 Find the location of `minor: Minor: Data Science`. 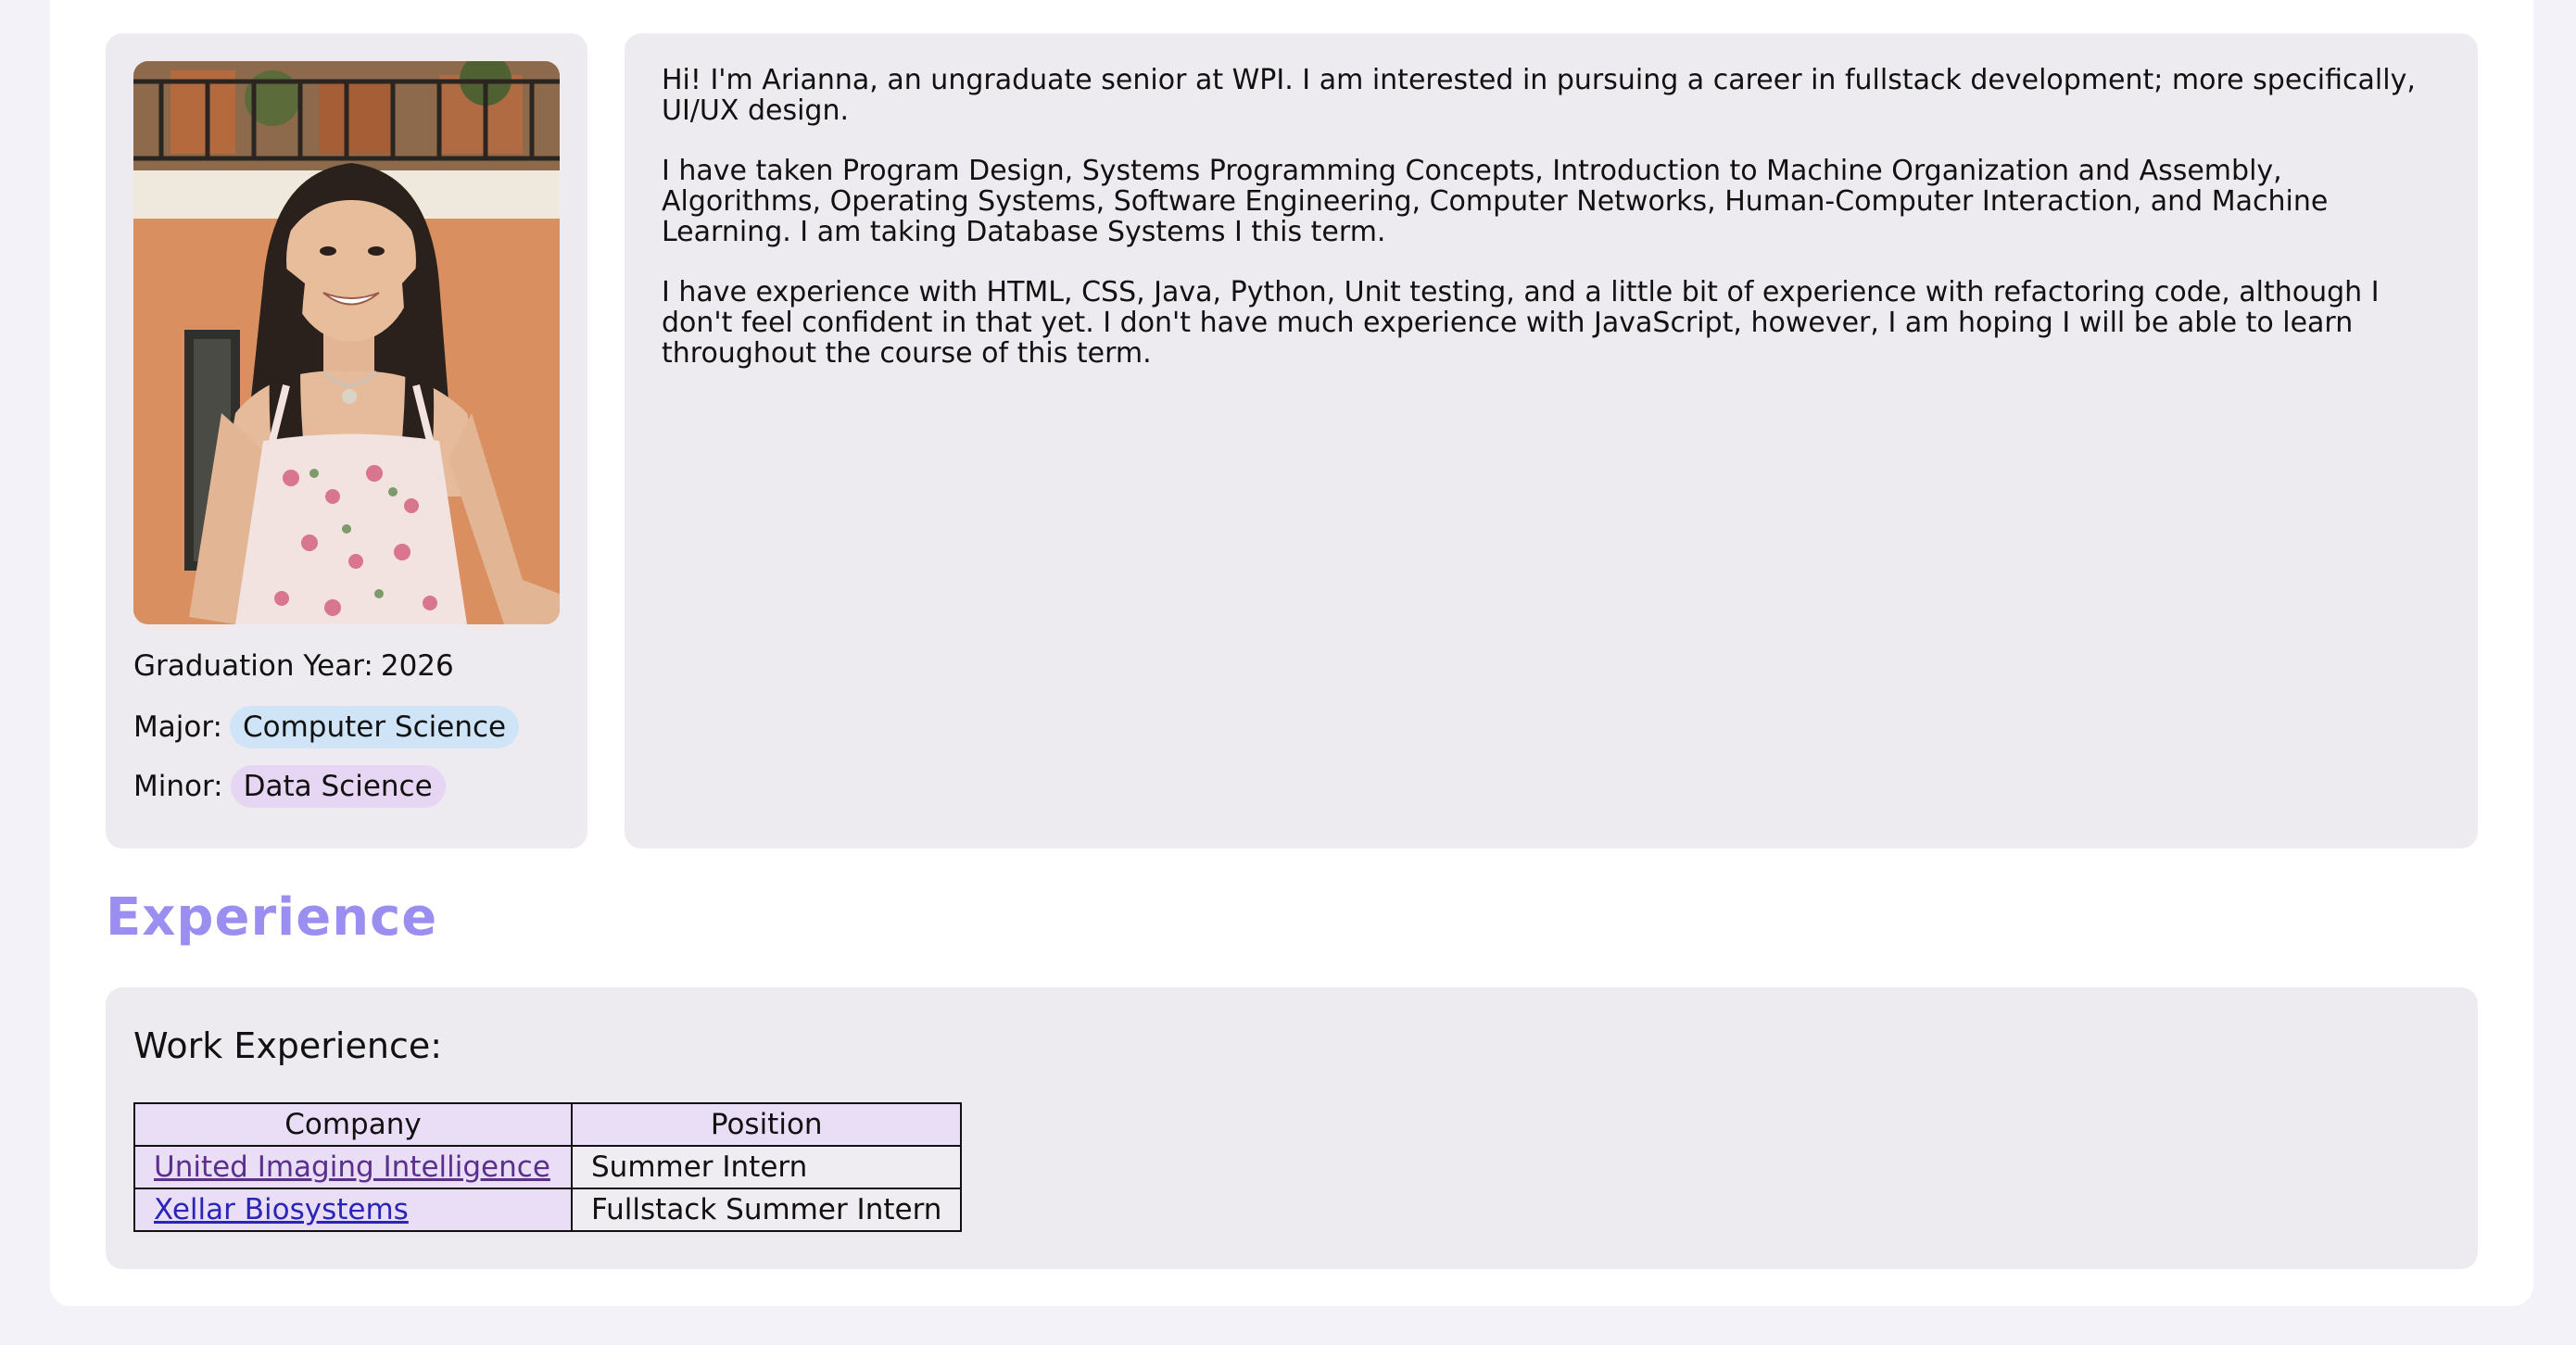

minor: Minor: Data Science is located at coordinates (289, 786).